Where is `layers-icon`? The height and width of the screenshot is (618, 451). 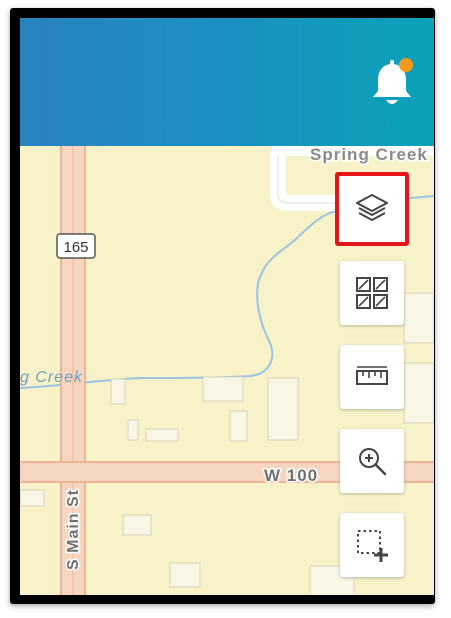 layers-icon is located at coordinates (372, 207).